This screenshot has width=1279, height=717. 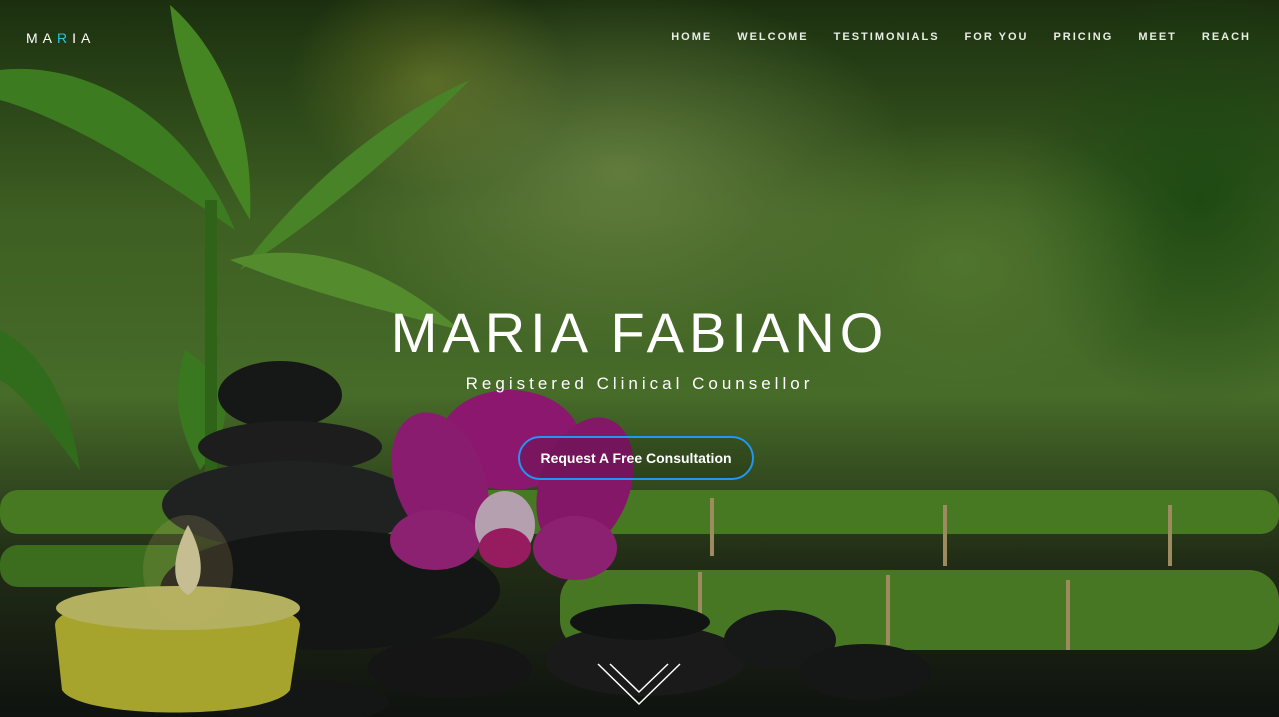 I want to click on nav-item-reach: REACH, so click(x=1226, y=37).